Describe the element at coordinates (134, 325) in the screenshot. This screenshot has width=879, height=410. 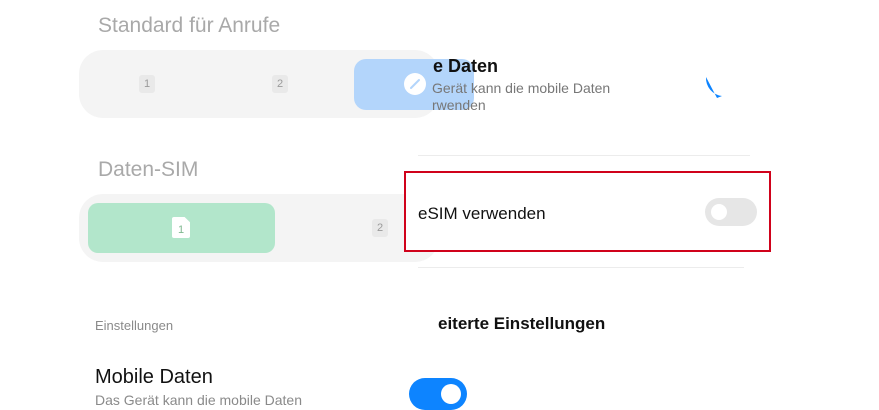
I see `settings-header: Einstellungen` at that location.